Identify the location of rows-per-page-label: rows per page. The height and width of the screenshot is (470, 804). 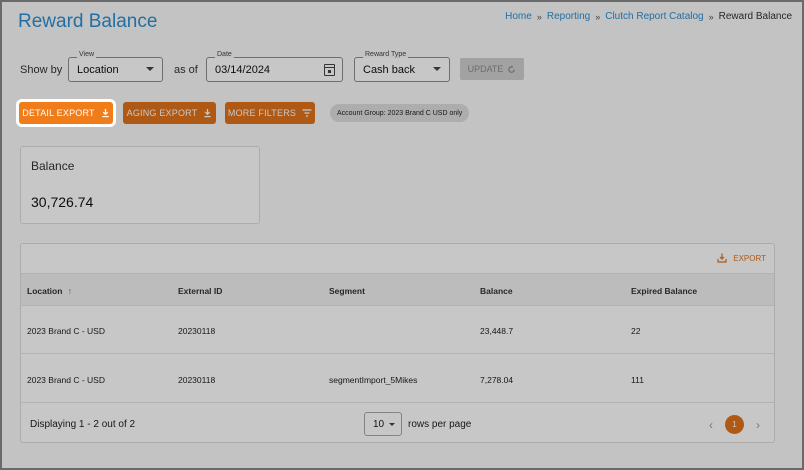
(440, 424).